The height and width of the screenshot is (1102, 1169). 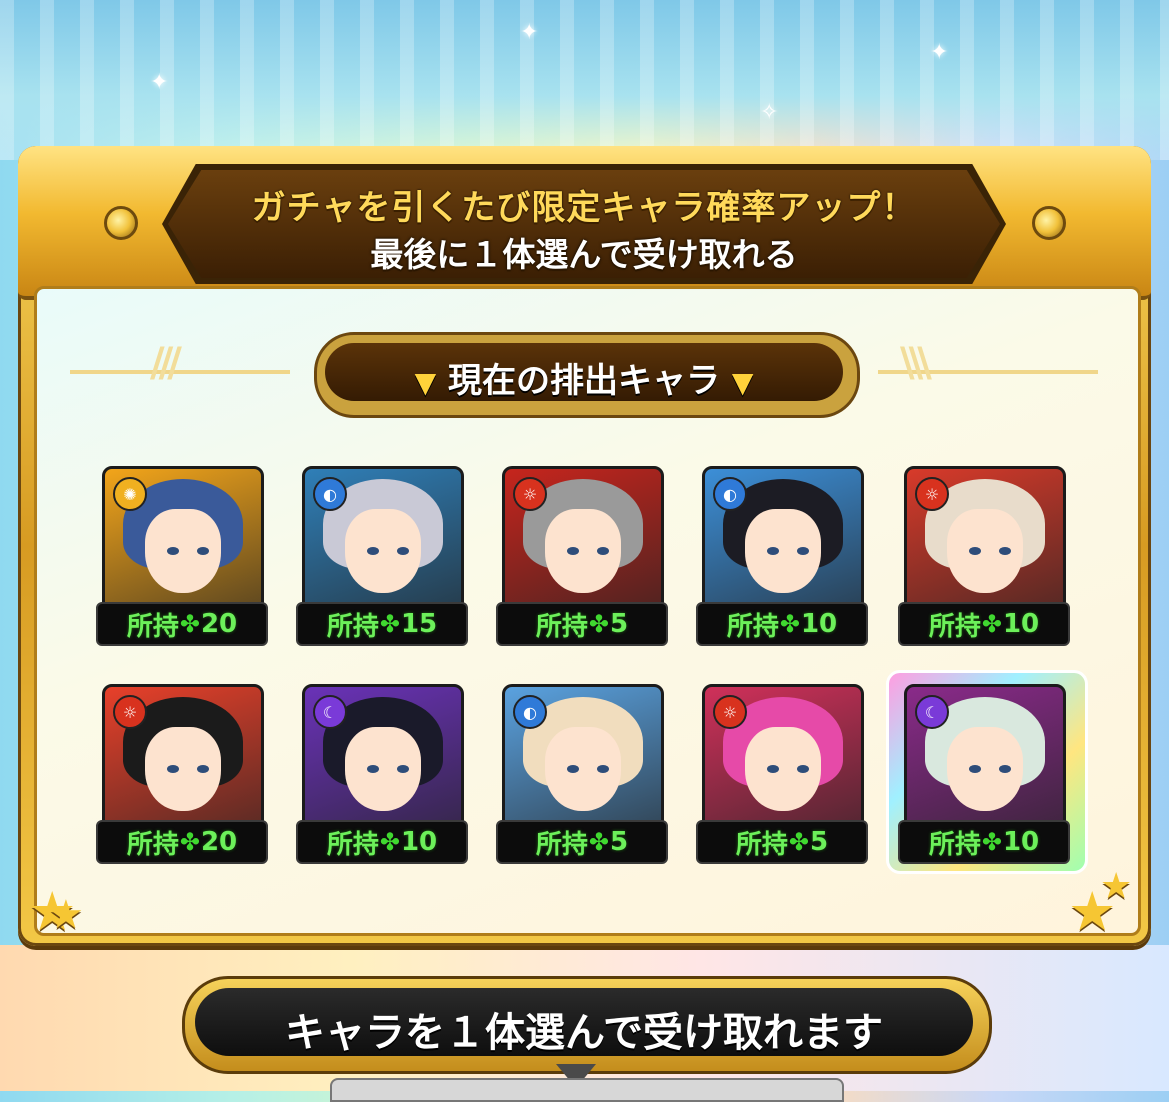 I want to click on character-portrait: ☾, so click(x=985, y=757).